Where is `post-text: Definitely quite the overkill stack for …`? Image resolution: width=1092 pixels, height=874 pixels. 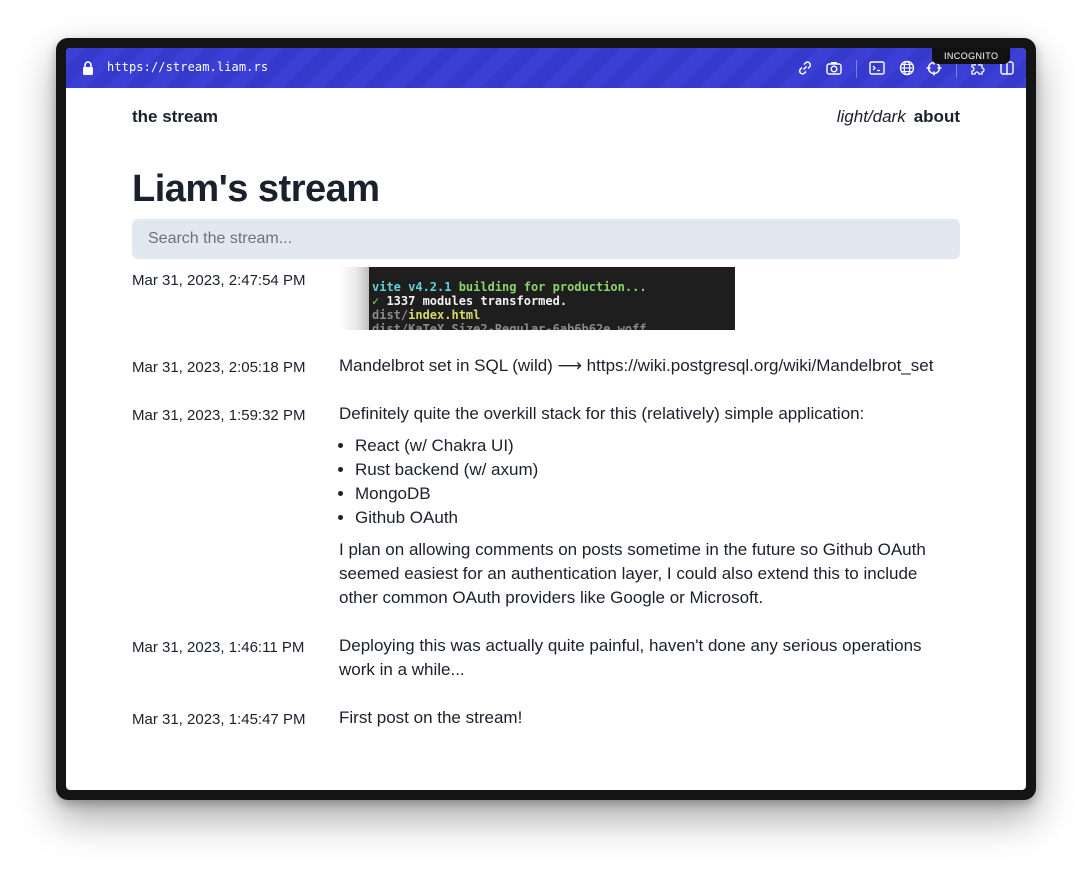 post-text: Definitely quite the overkill stack for … is located at coordinates (602, 413).